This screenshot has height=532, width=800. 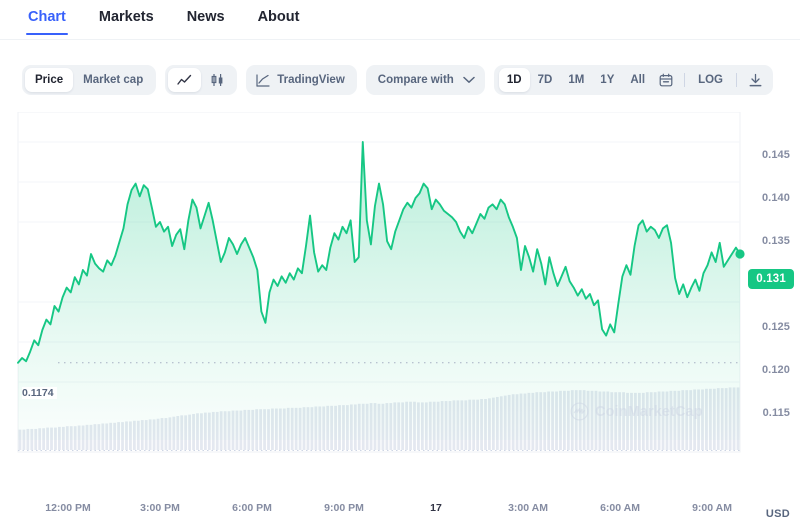 I want to click on tab-news: News, so click(x=206, y=21).